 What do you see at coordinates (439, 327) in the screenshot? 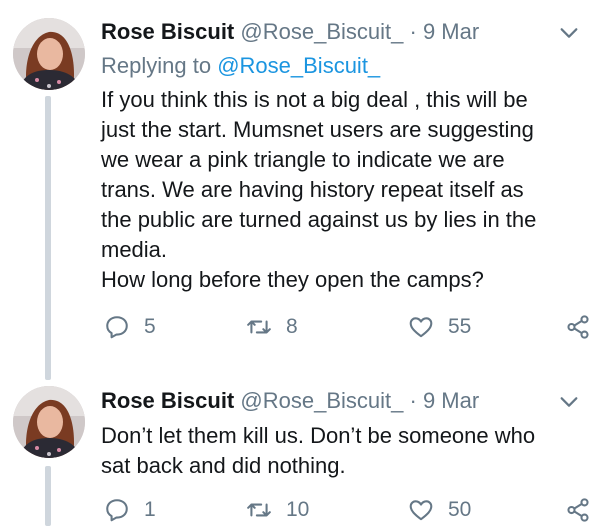
I see `like-button: 55` at bounding box center [439, 327].